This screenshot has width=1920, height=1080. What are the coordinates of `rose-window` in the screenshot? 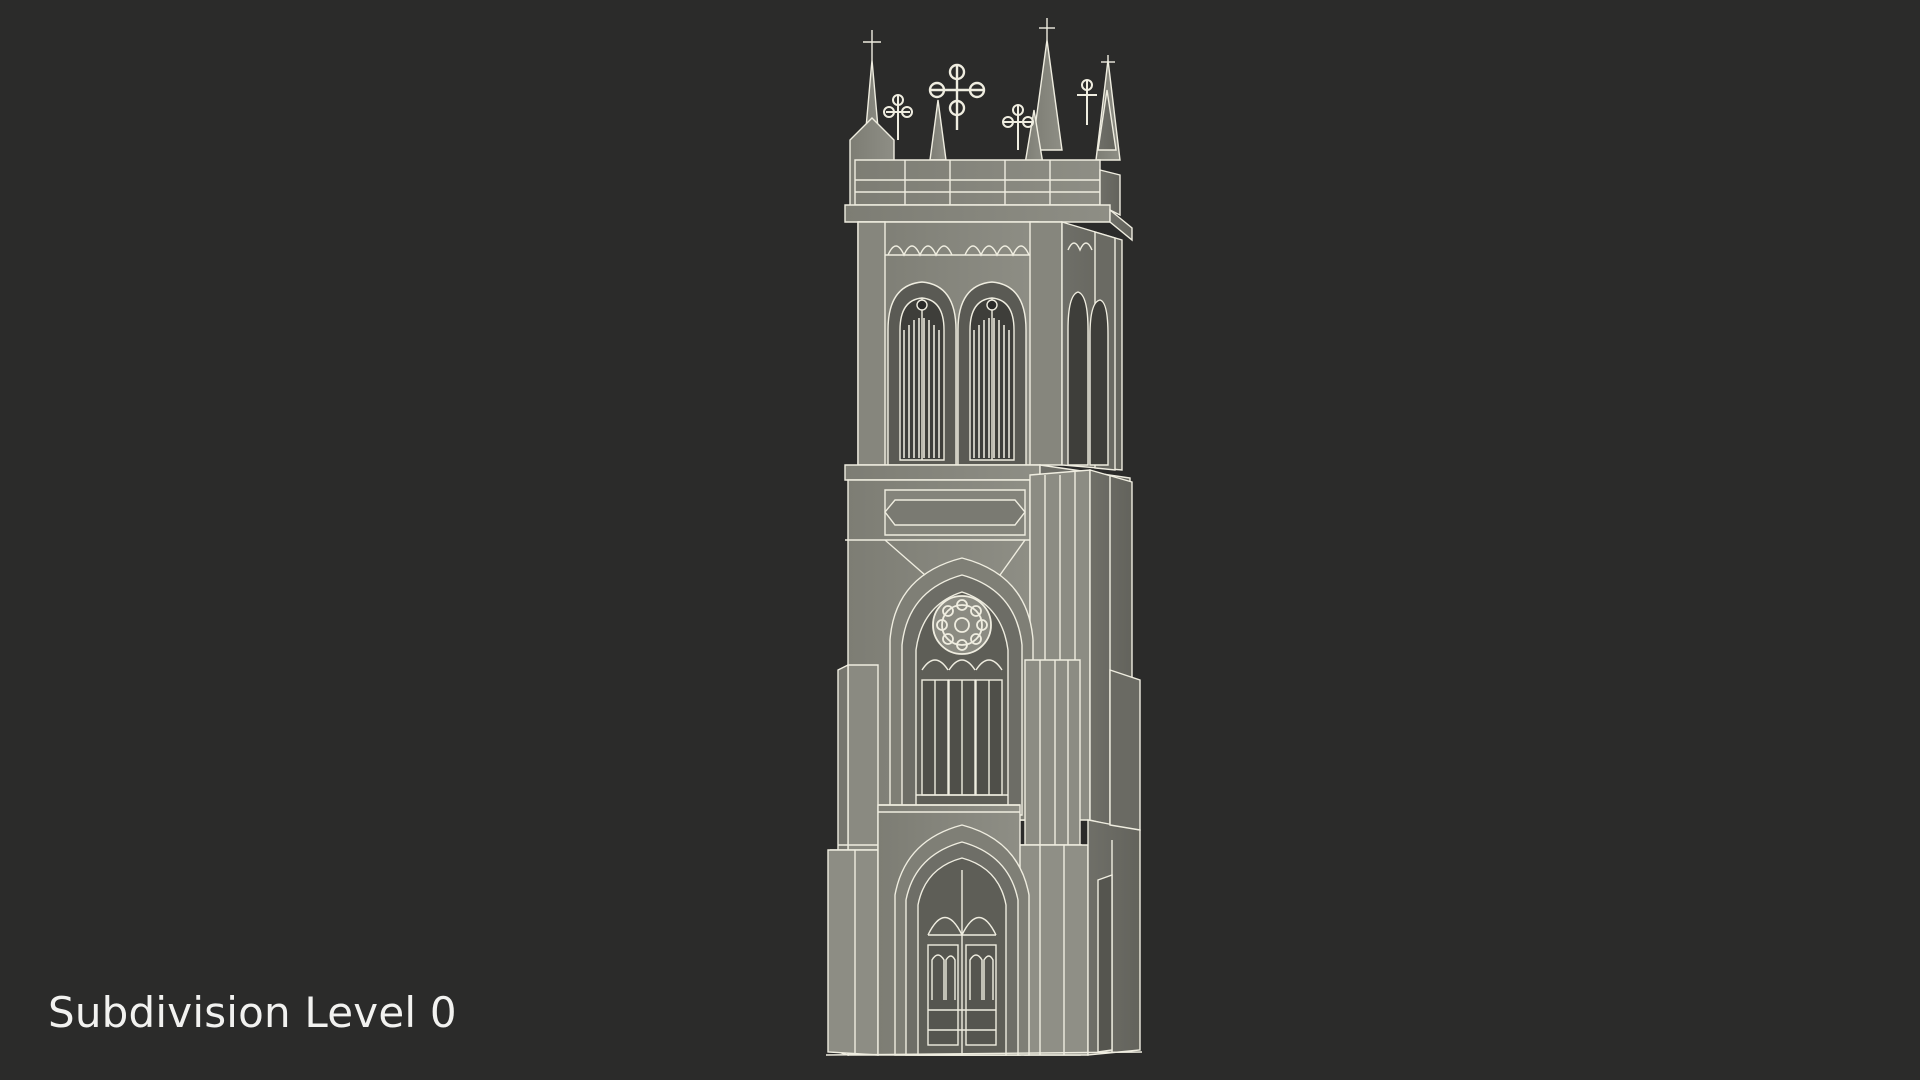 It's located at (962, 625).